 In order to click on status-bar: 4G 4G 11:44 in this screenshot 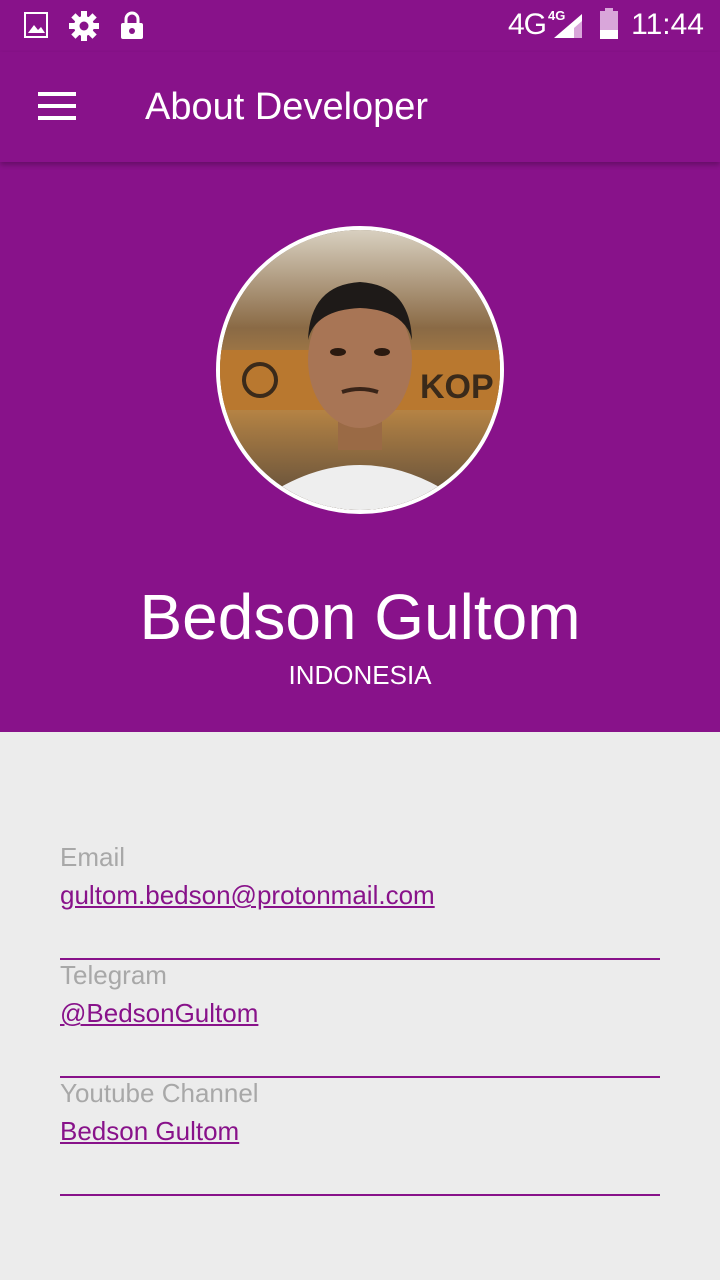, I will do `click(360, 26)`.